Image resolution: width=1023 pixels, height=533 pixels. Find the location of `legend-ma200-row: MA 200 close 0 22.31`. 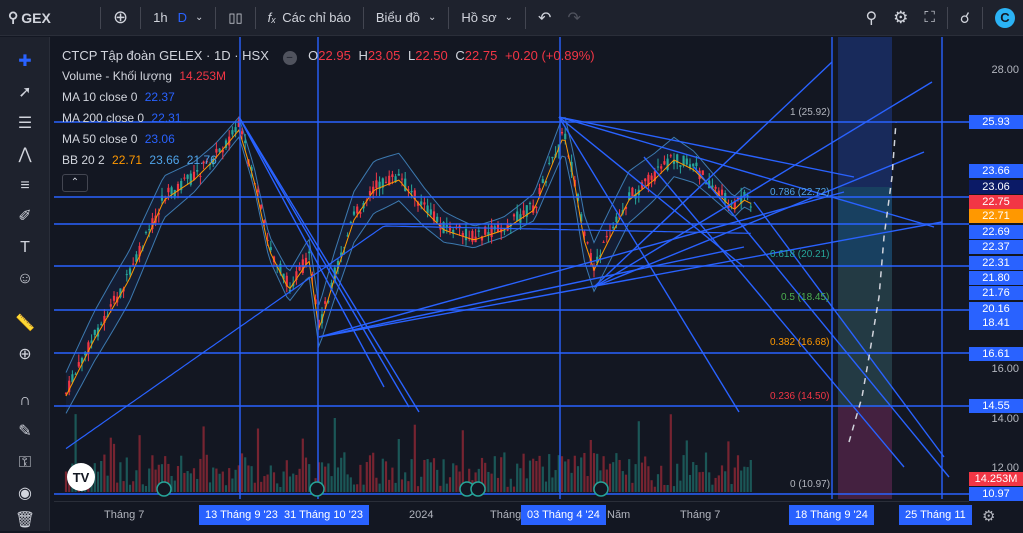

legend-ma200-row: MA 200 close 0 22.31 is located at coordinates (328, 118).